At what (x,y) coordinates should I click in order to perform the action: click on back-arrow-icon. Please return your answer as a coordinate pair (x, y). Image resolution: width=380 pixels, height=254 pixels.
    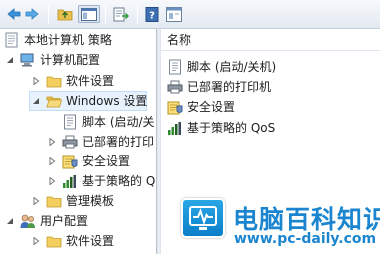
    Looking at the image, I should click on (14, 14).